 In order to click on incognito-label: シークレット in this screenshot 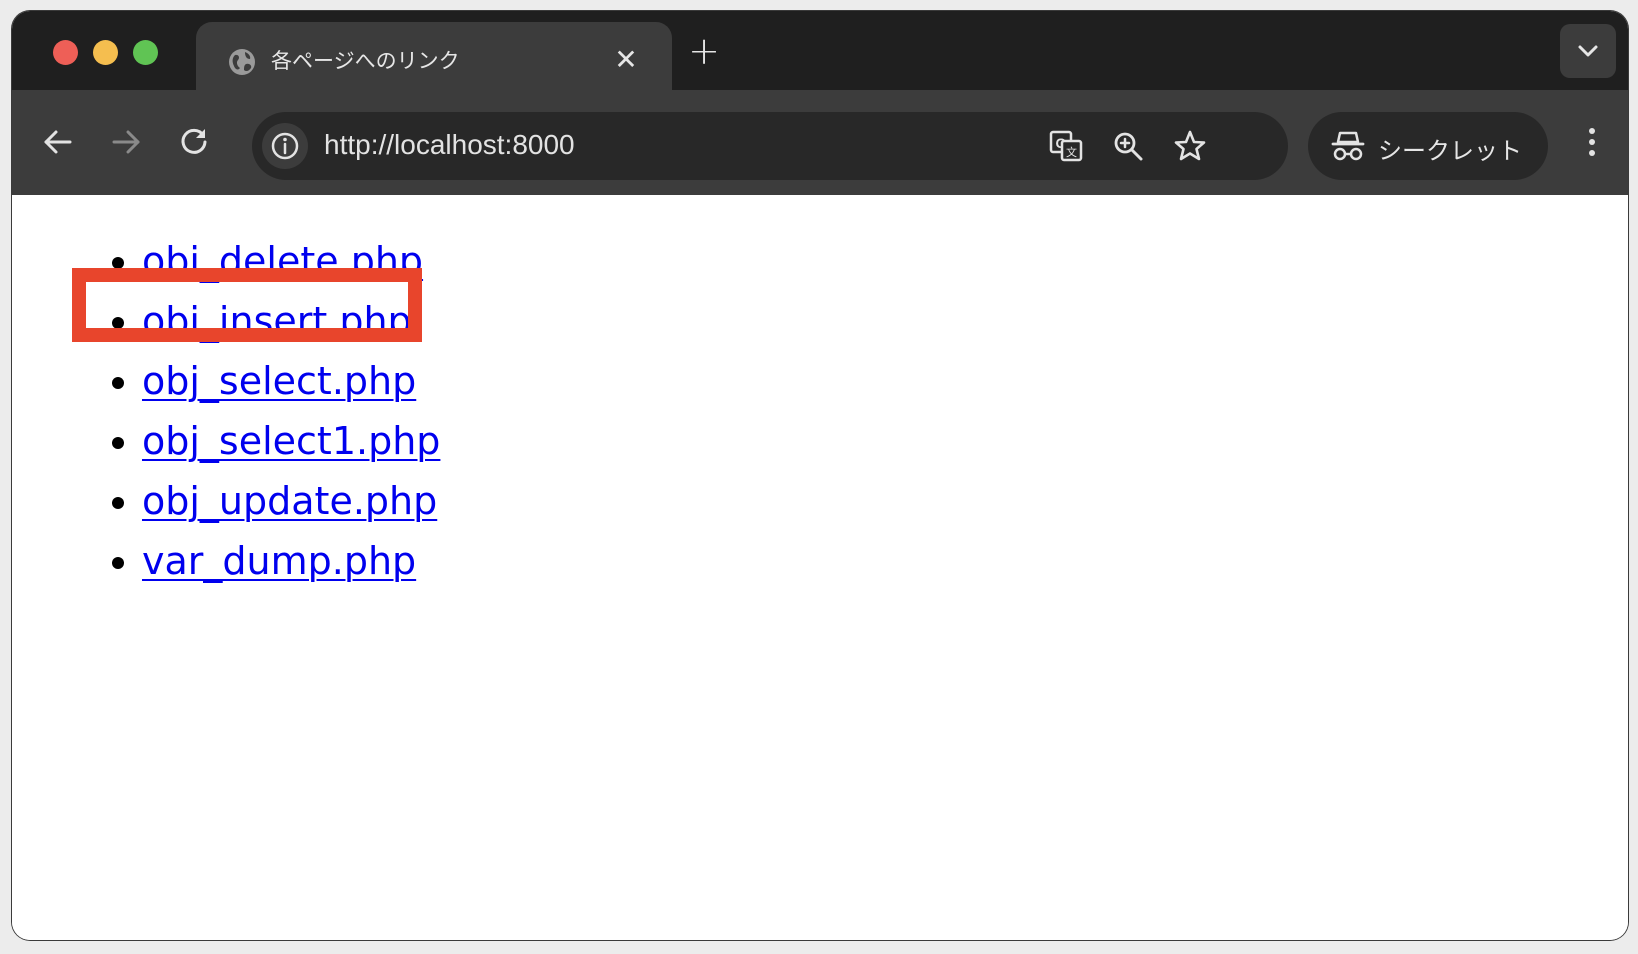, I will do `click(1450, 151)`.